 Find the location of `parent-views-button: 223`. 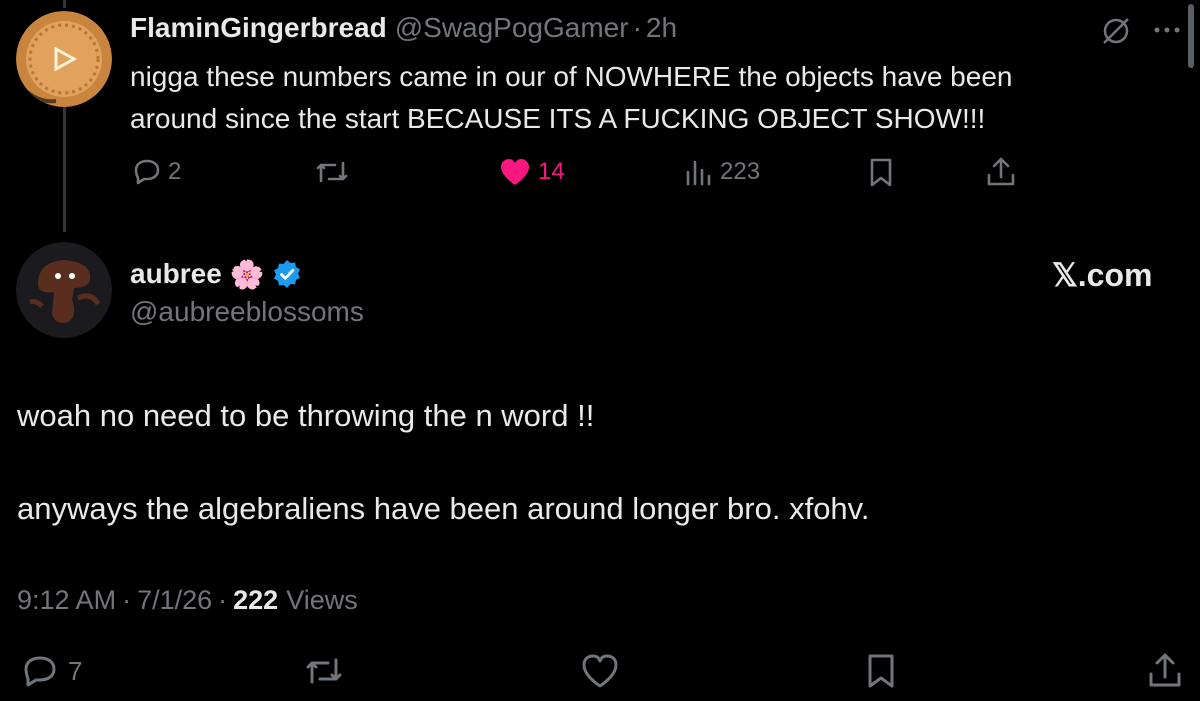

parent-views-button: 223 is located at coordinates (722, 172).